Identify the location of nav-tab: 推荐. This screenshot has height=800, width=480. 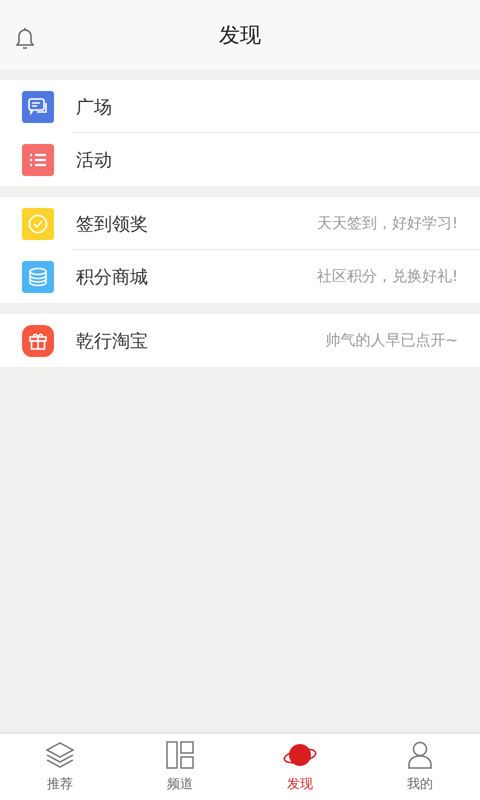
(60, 767).